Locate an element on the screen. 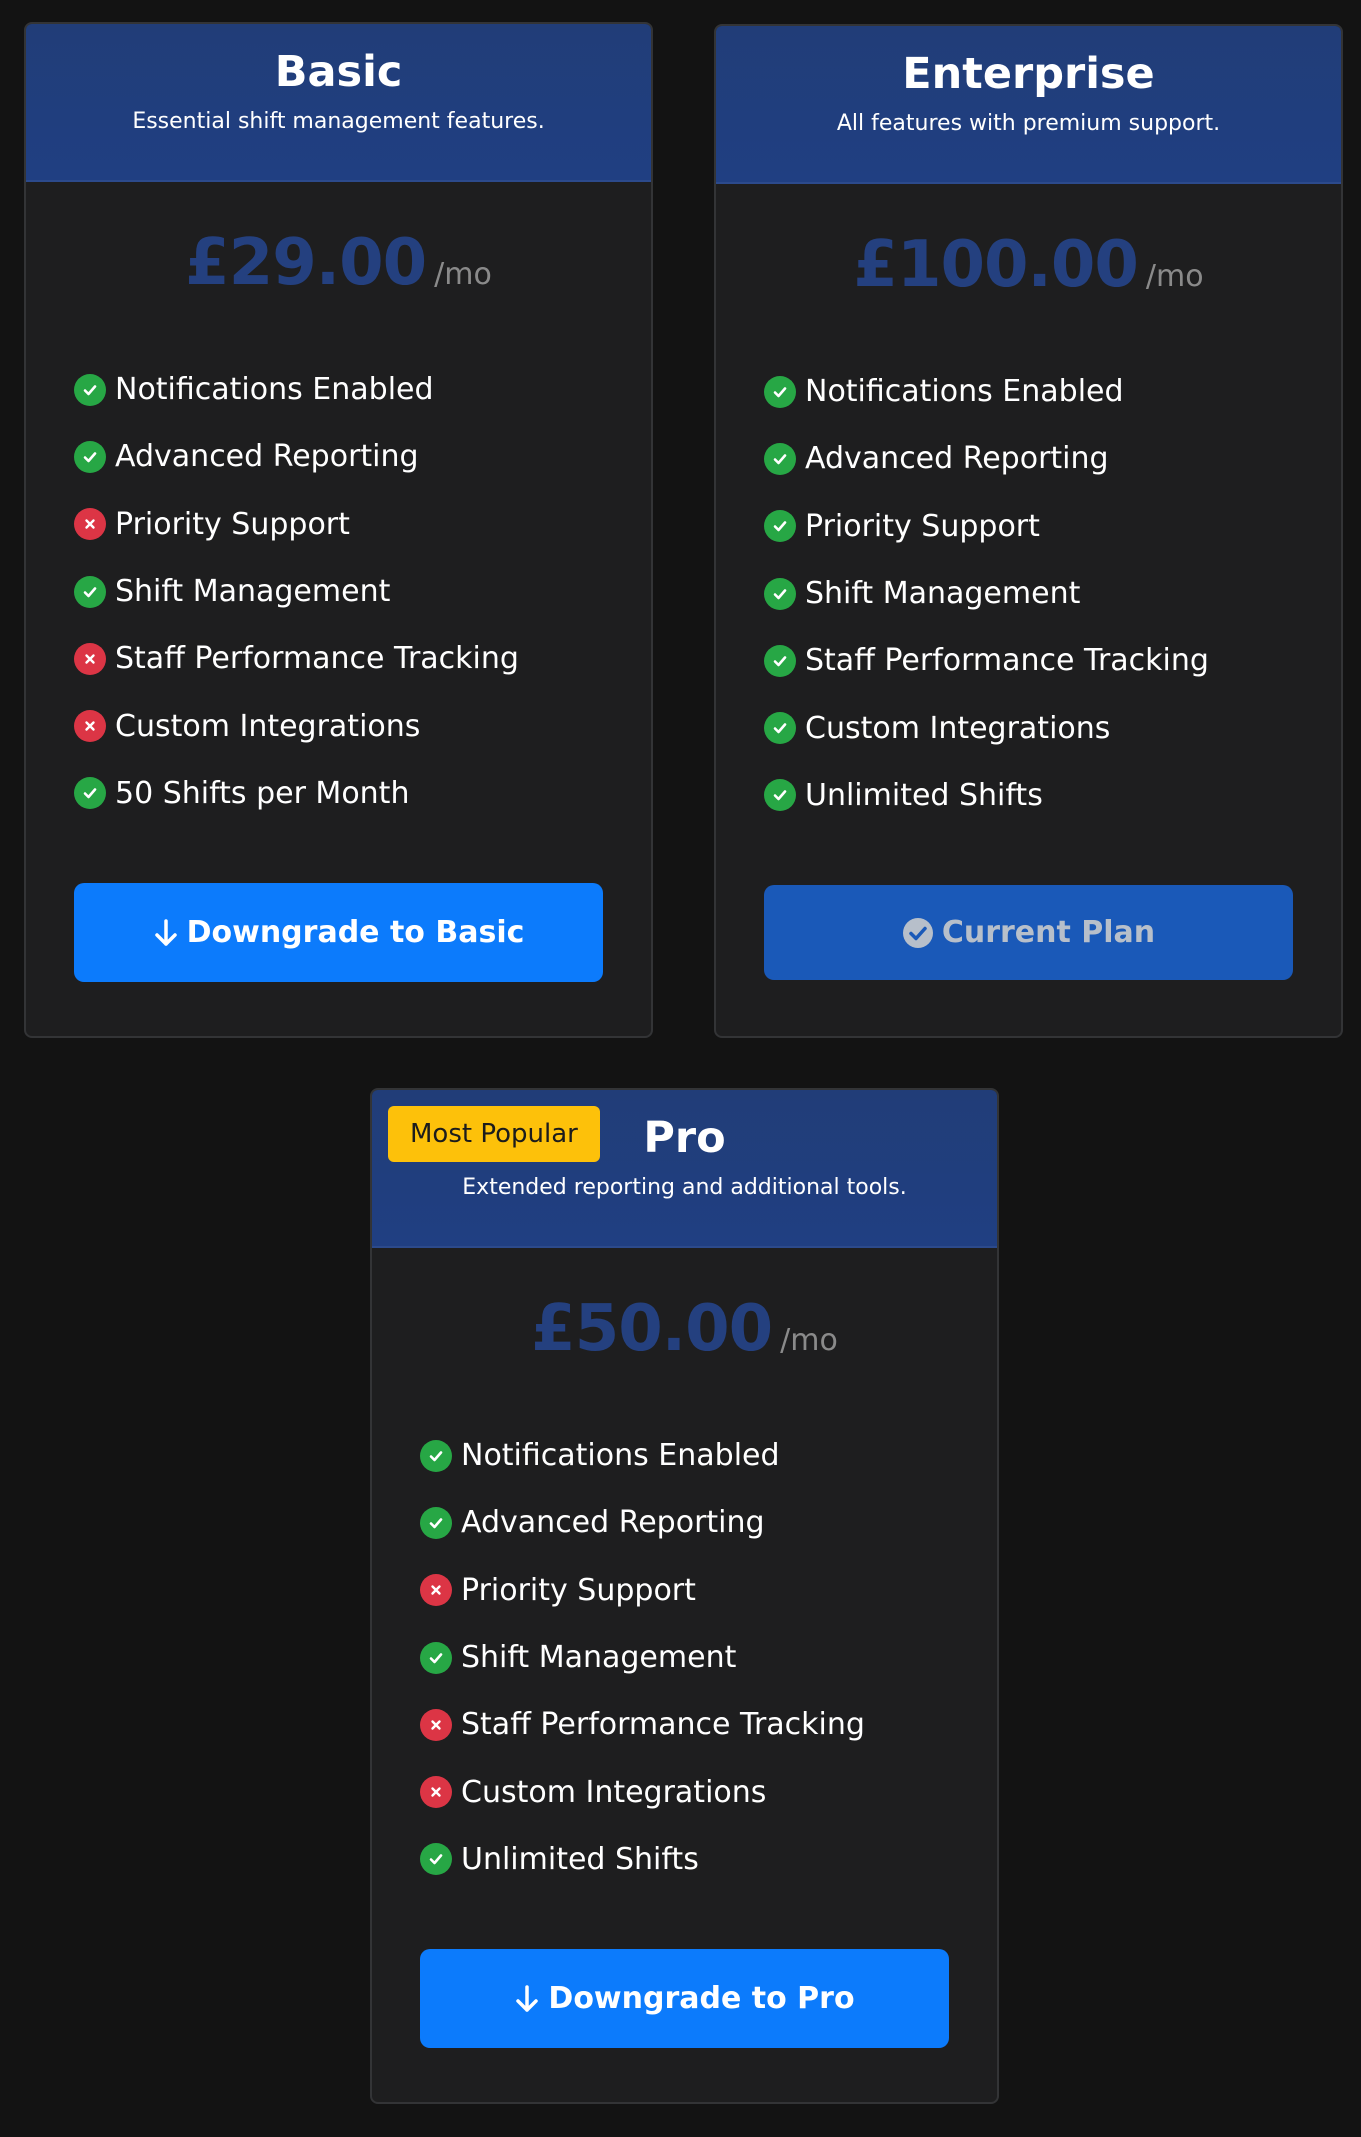  downgrade-to-basic-button: Downgrade to Basic is located at coordinates (338, 933).